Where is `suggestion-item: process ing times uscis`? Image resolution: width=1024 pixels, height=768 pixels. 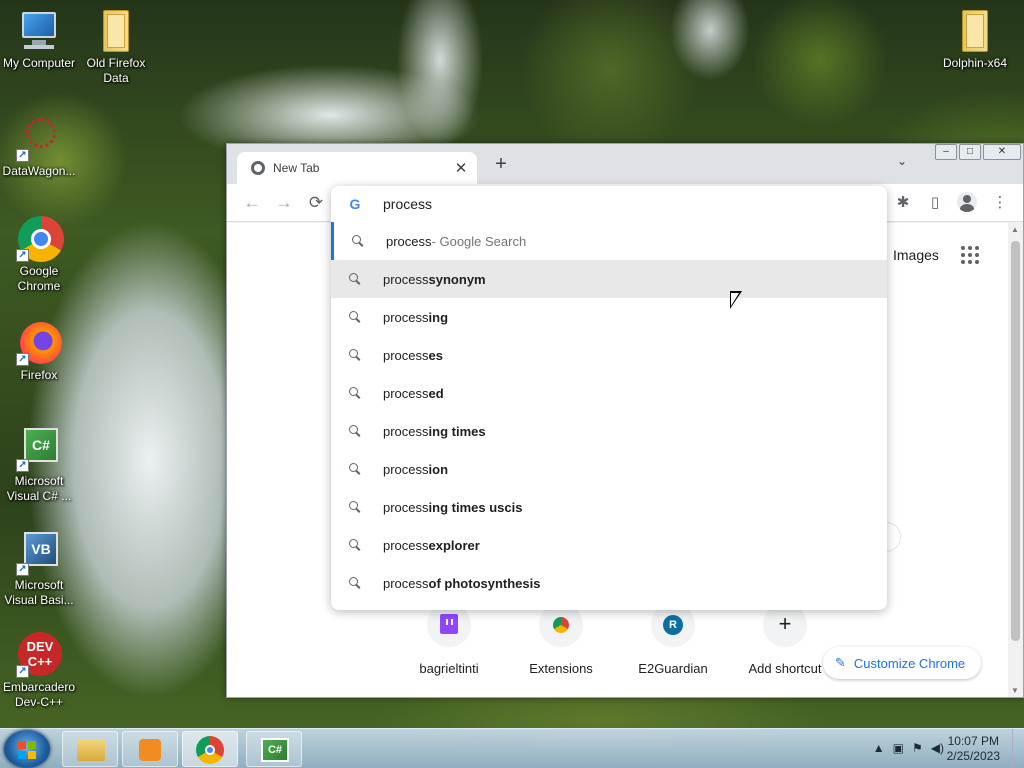 suggestion-item: process ing times uscis is located at coordinates (609, 507).